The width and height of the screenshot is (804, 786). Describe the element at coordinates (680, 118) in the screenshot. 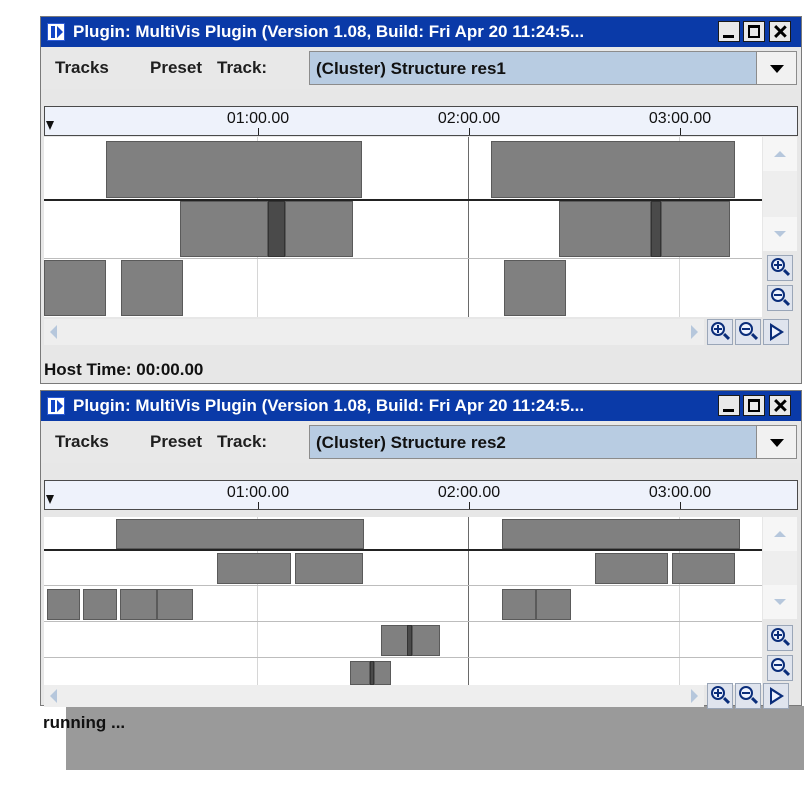

I see `ruler-tick-label: 03:00.00` at that location.